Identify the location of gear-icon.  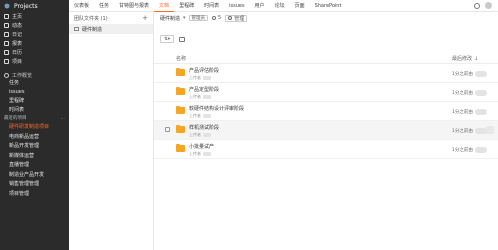
(230, 18).